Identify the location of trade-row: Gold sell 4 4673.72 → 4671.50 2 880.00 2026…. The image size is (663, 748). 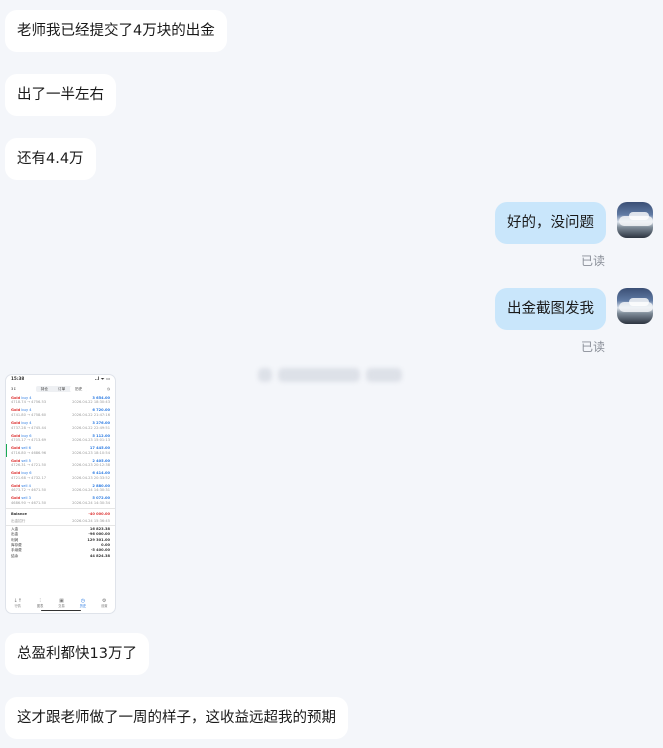
(60, 488).